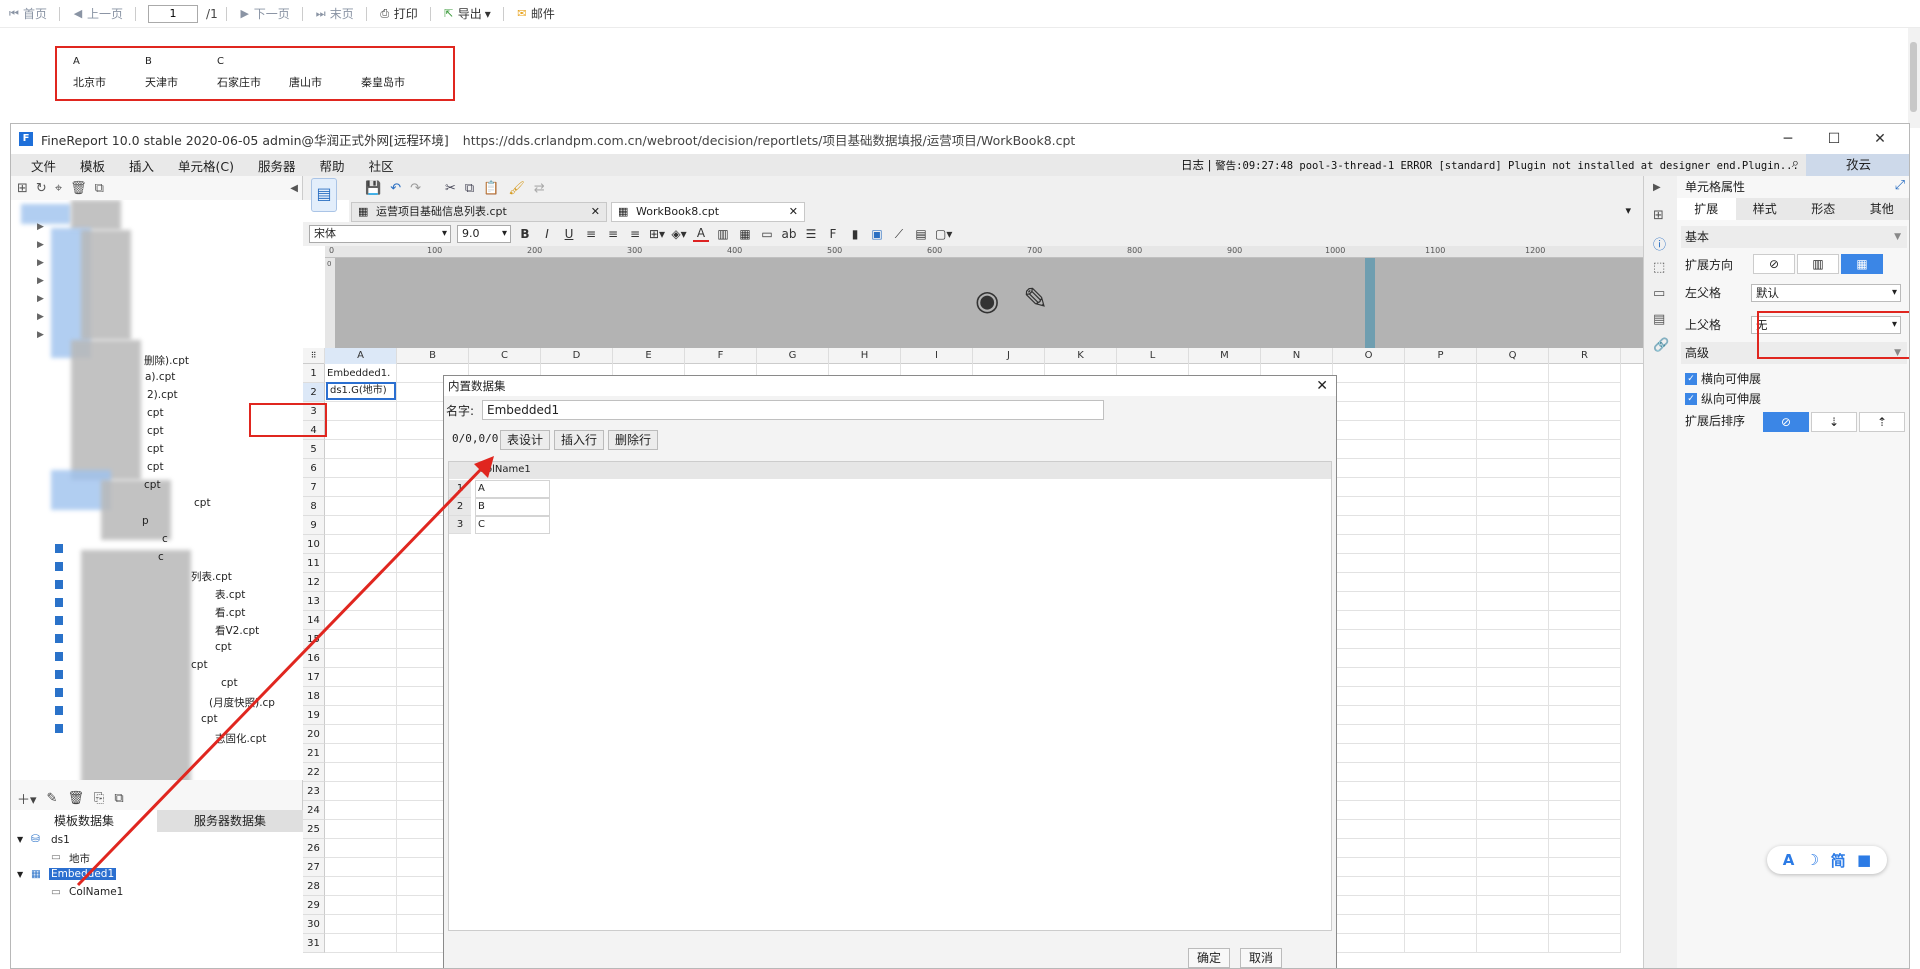  Describe the element at coordinates (701, 234) in the screenshot. I see `font-color-icon: A` at that location.